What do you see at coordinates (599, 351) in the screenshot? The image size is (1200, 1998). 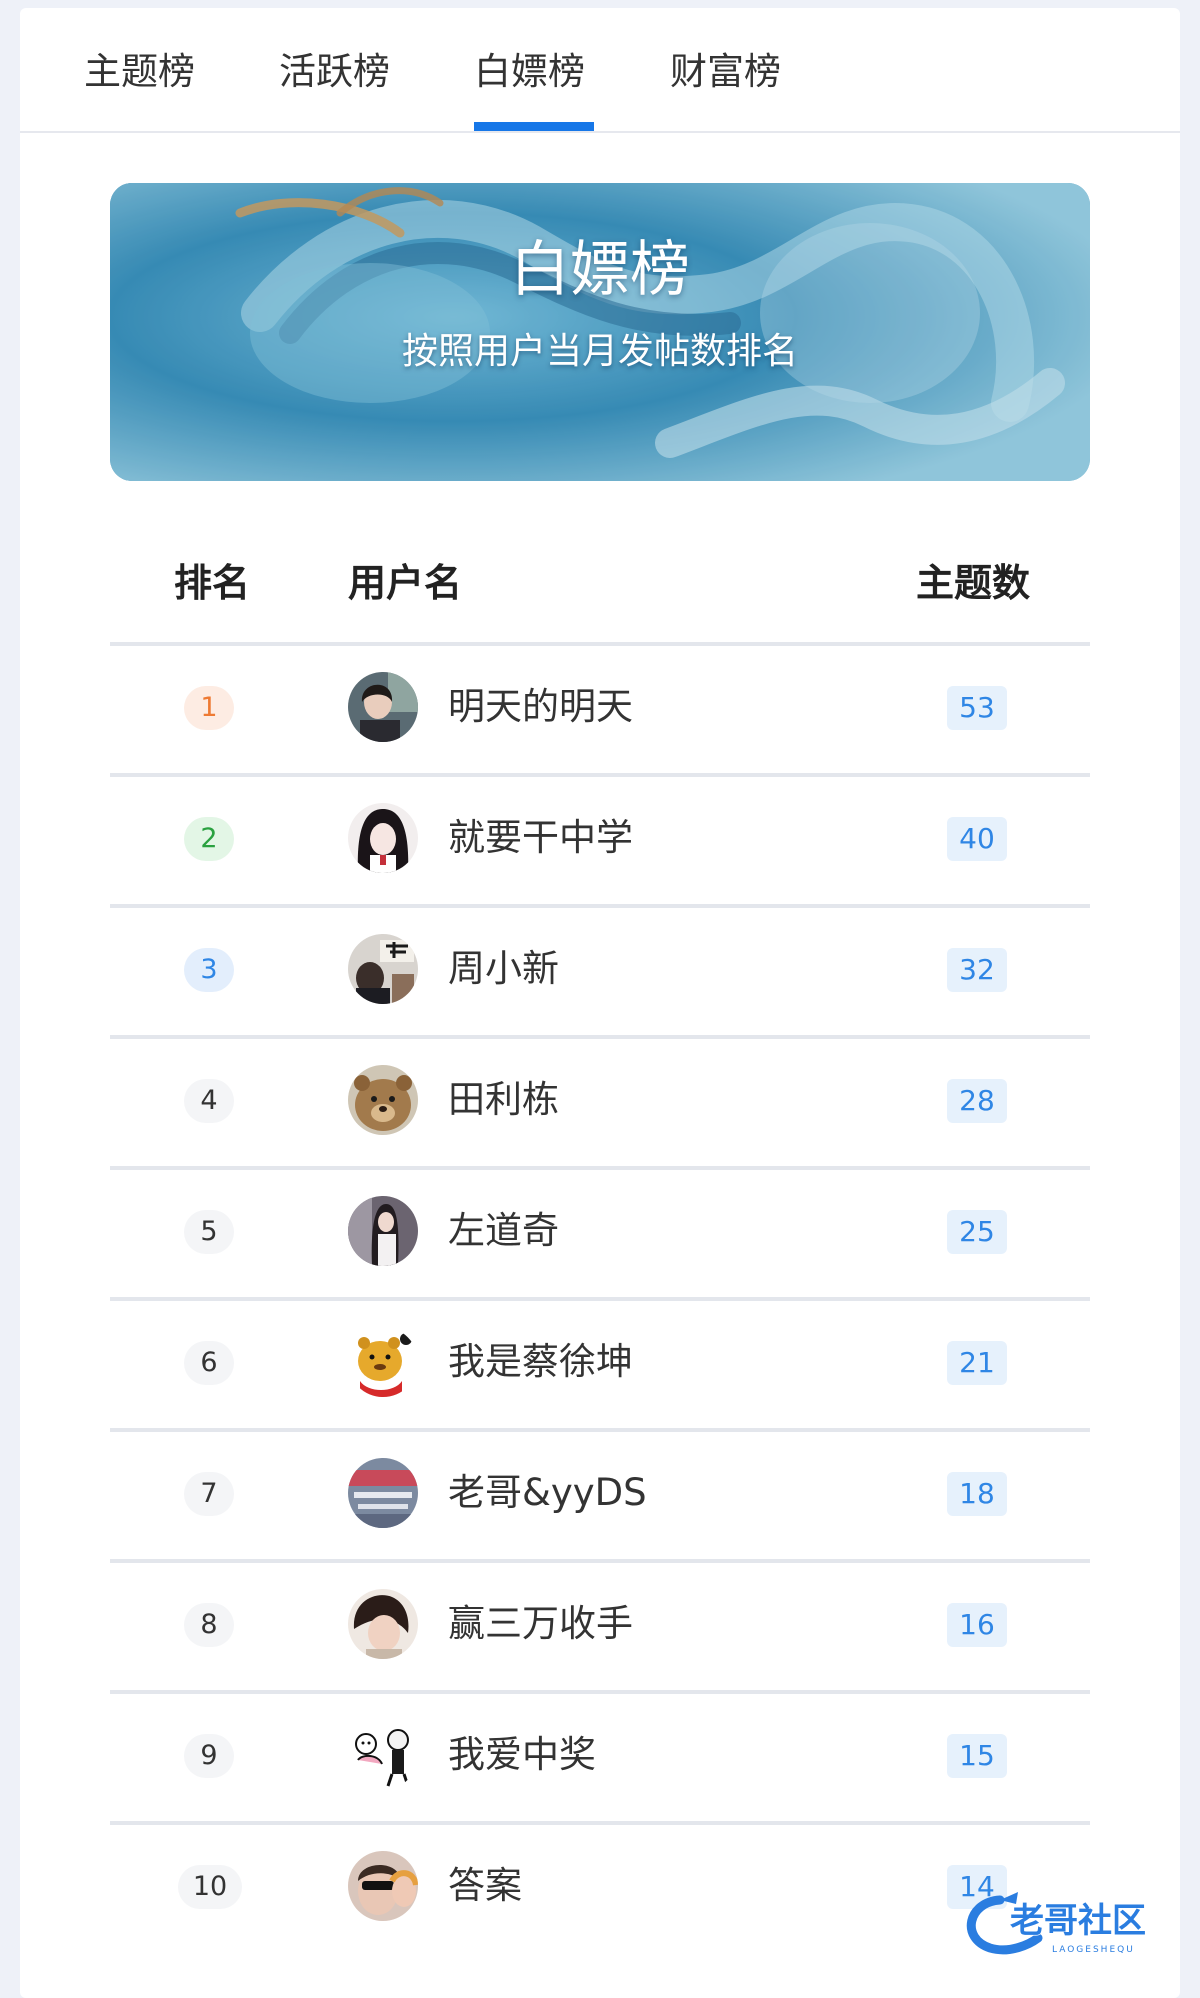 I see `banner-subtitle: 按照用户当月发帖数排名` at bounding box center [599, 351].